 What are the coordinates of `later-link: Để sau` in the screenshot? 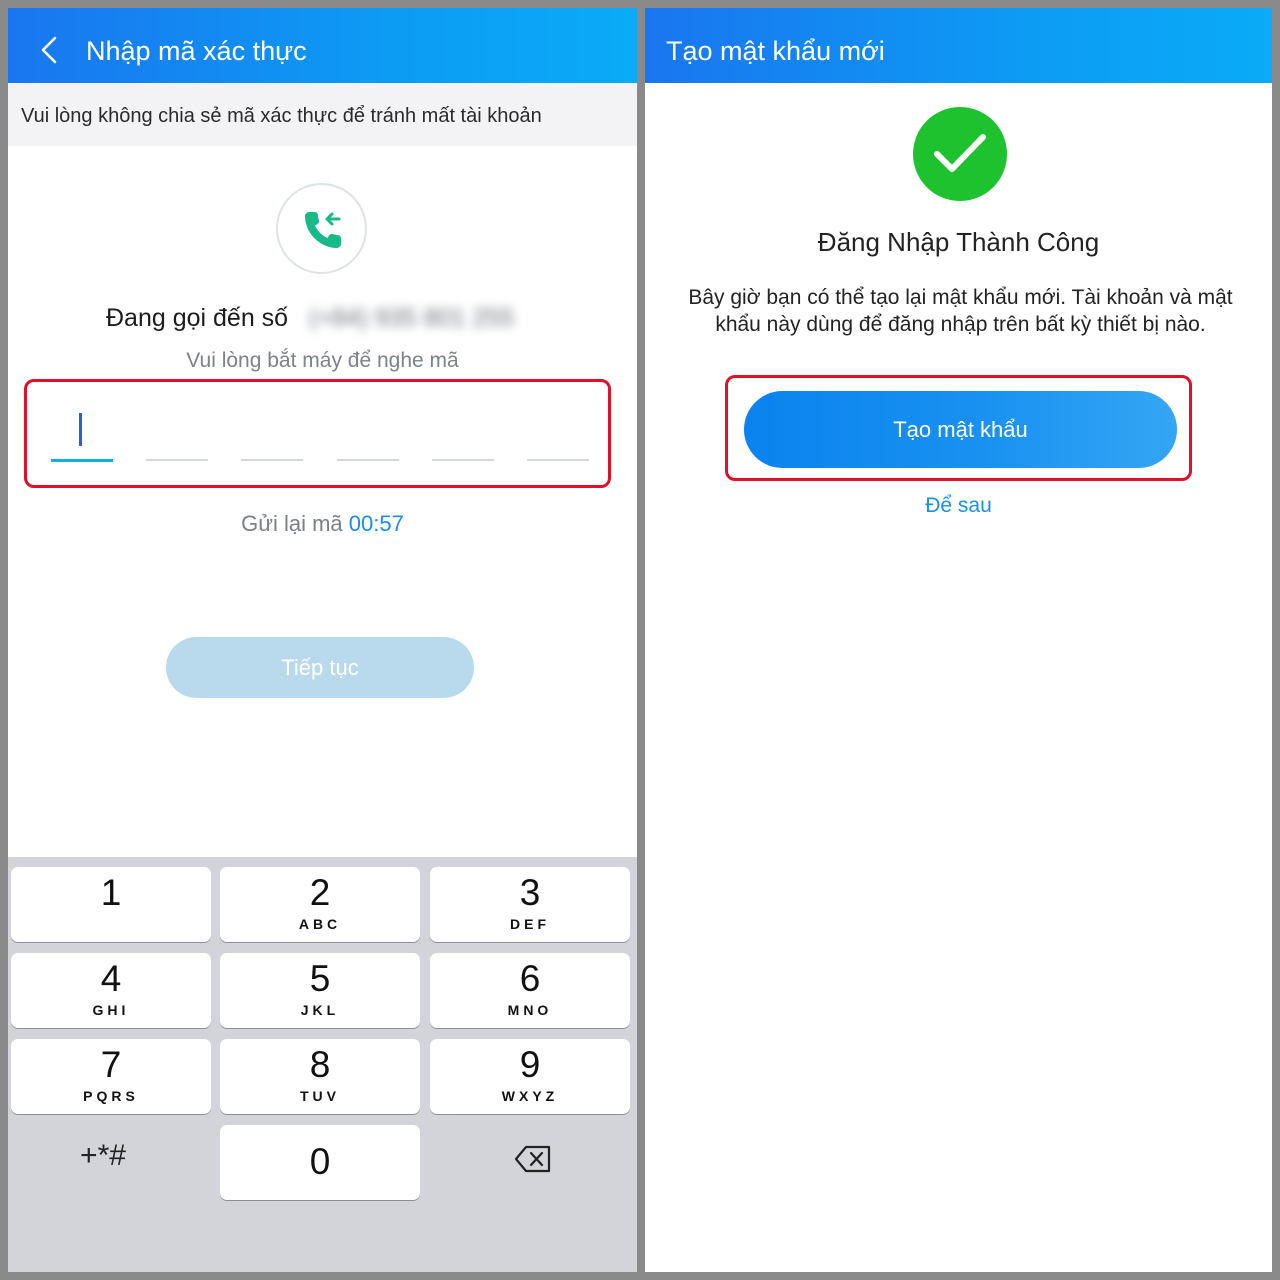 It's located at (958, 506).